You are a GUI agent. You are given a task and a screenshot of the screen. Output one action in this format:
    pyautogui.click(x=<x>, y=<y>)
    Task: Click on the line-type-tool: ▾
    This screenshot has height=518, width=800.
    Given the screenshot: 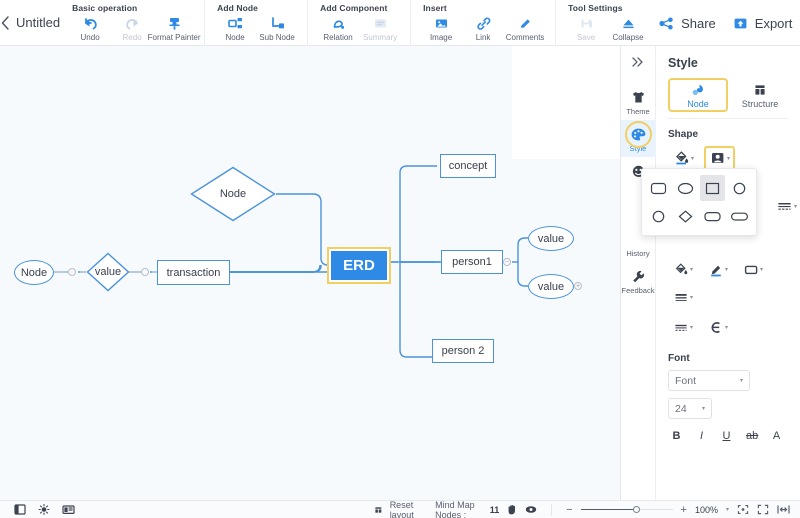 What is the action you would take?
    pyautogui.click(x=785, y=206)
    